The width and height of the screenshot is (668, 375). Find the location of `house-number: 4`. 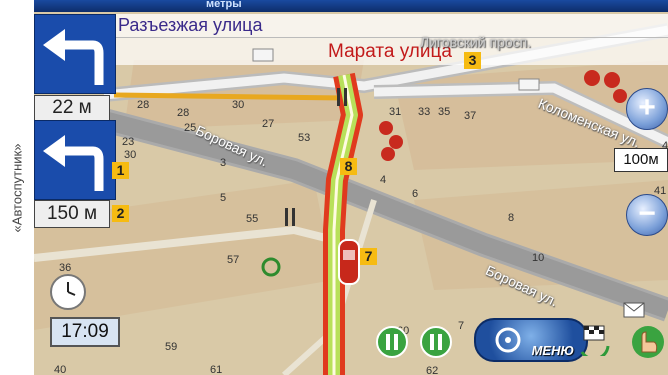

house-number: 4 is located at coordinates (383, 180).